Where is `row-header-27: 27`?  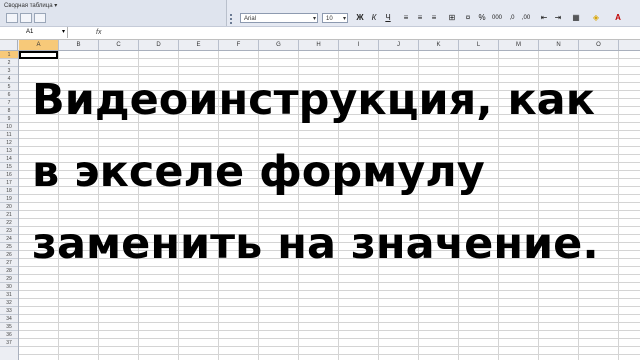 row-header-27: 27 is located at coordinates (9, 263).